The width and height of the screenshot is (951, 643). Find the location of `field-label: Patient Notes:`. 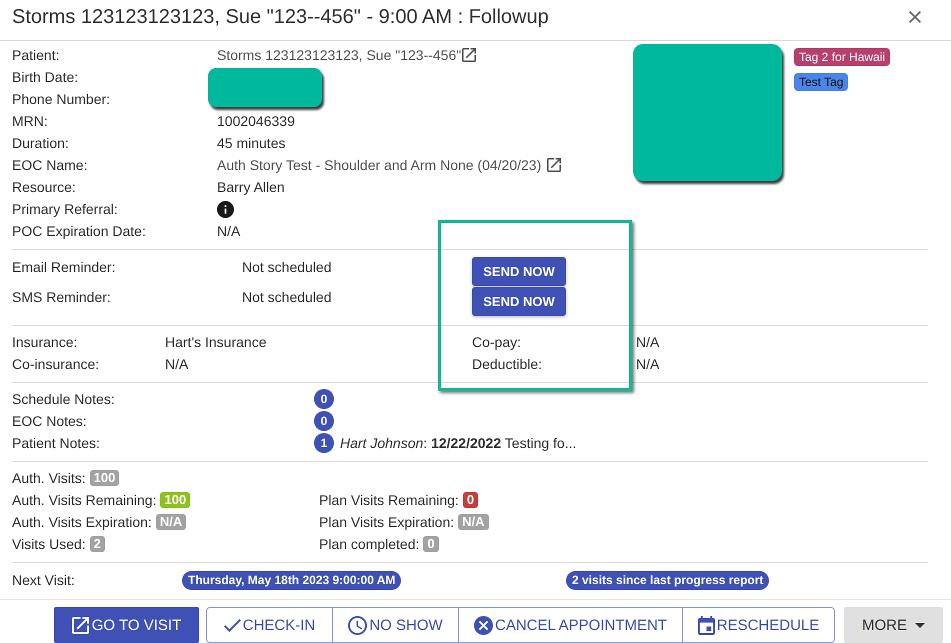

field-label: Patient Notes: is located at coordinates (56, 443).